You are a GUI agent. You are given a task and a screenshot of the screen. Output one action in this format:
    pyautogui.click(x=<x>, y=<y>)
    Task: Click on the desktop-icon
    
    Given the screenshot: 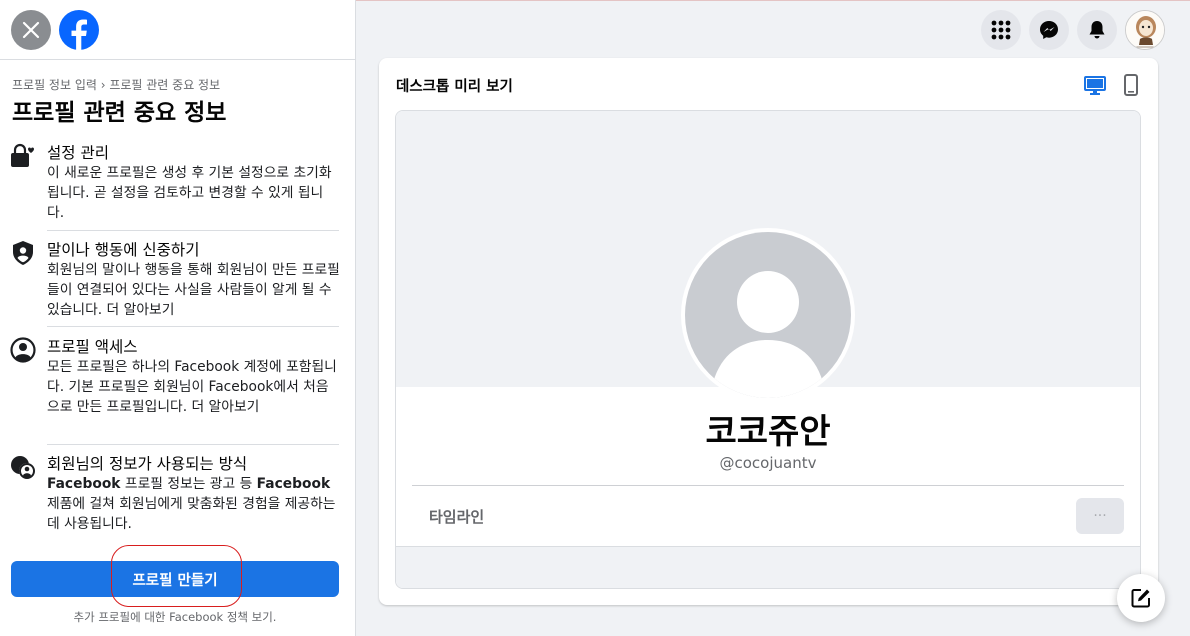 What is the action you would take?
    pyautogui.click(x=1095, y=85)
    